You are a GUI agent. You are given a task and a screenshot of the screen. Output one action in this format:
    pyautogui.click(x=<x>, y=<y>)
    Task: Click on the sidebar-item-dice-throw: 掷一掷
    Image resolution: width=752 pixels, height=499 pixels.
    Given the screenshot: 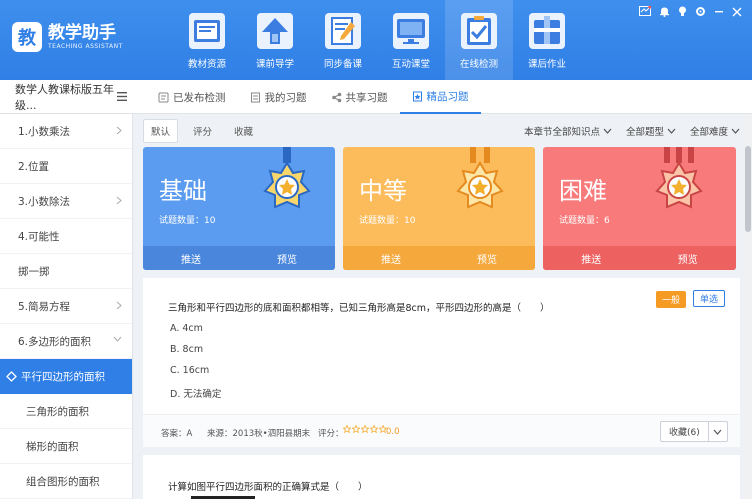 What is the action you would take?
    pyautogui.click(x=66, y=271)
    